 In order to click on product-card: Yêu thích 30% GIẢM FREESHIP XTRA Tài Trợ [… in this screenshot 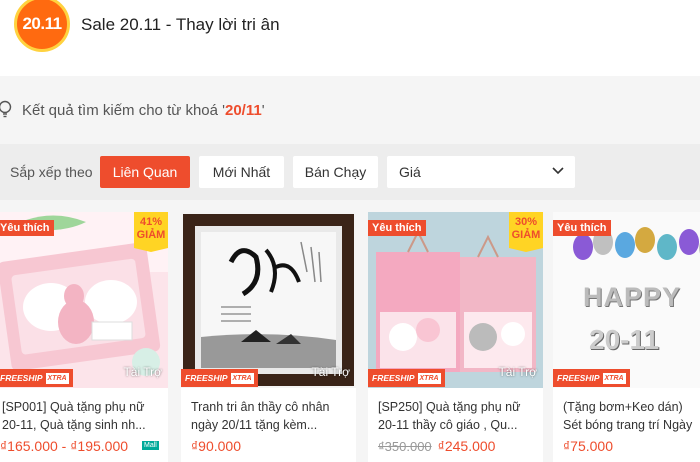, I will do `click(455, 337)`.